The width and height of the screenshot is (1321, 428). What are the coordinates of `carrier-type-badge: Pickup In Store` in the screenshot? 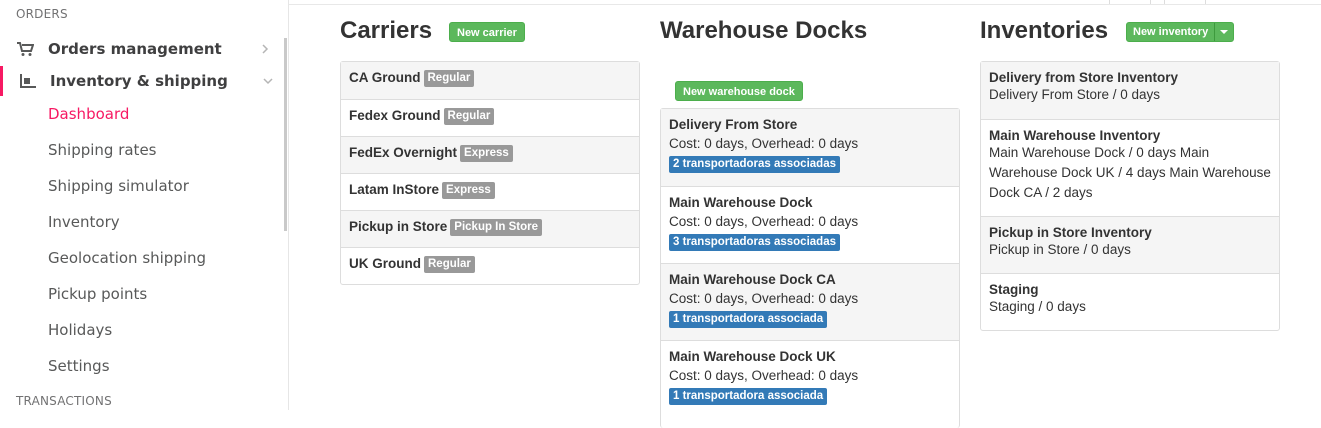 It's located at (496, 227).